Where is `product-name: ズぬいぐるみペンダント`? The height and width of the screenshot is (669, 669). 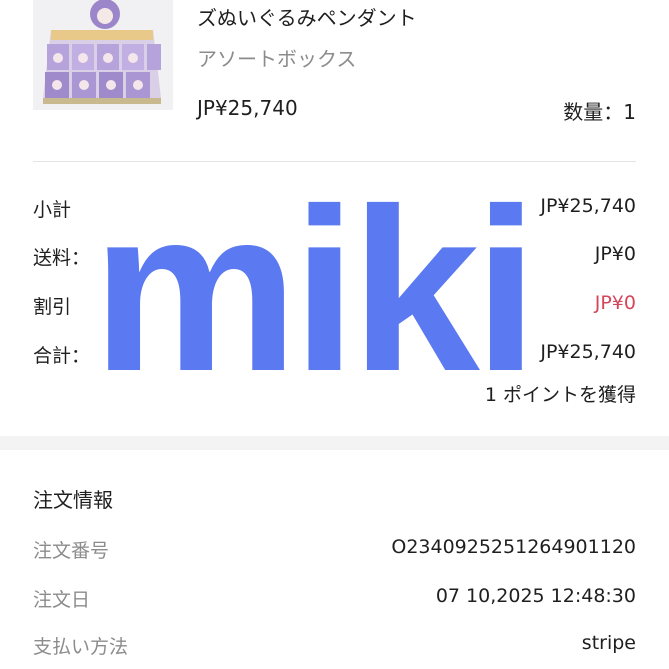 product-name: ズぬいぐるみペンダント is located at coordinates (307, 16).